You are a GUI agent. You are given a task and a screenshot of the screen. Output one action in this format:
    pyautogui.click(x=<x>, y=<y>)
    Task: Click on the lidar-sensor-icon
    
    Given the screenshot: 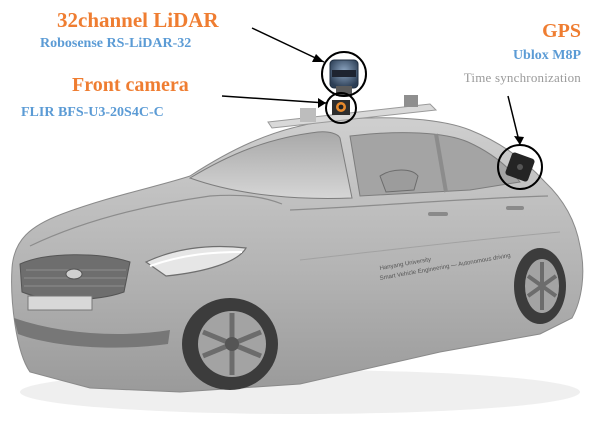 What is the action you would take?
    pyautogui.click(x=344, y=77)
    